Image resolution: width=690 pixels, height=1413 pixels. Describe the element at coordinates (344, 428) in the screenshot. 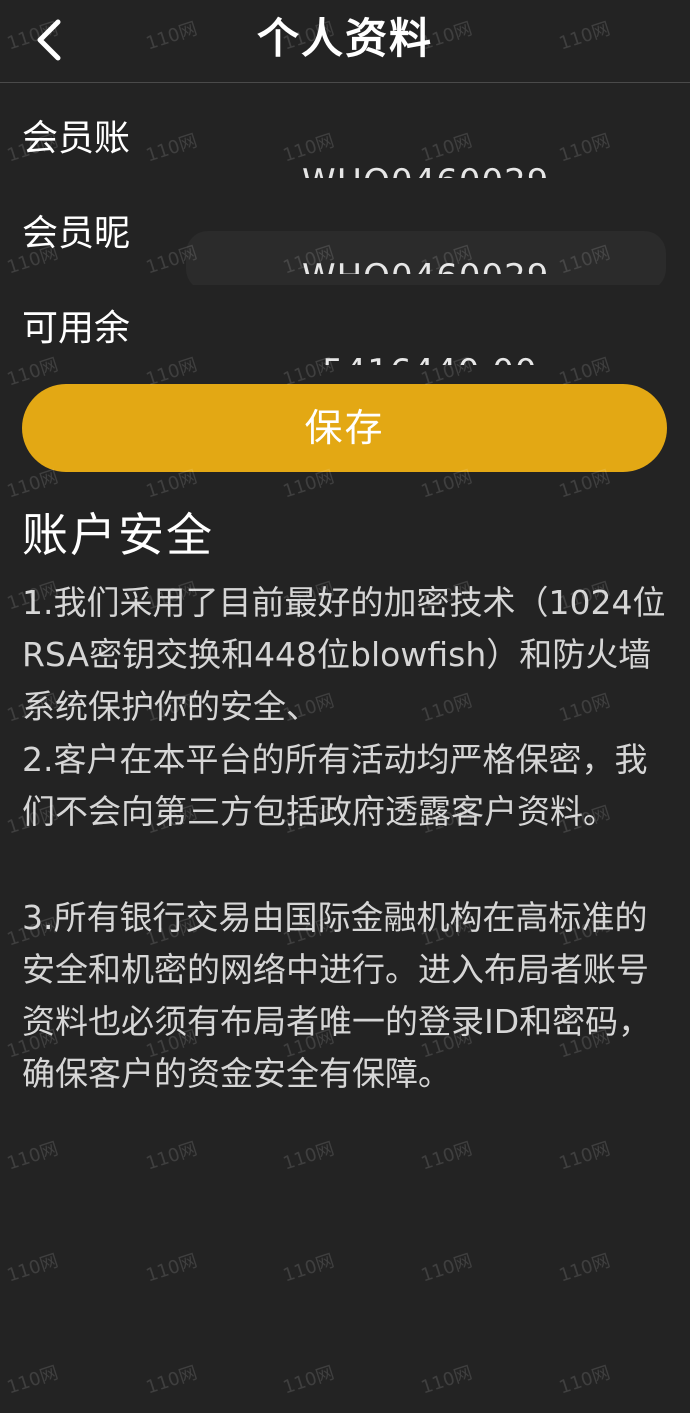

I see `save-button: 保存` at that location.